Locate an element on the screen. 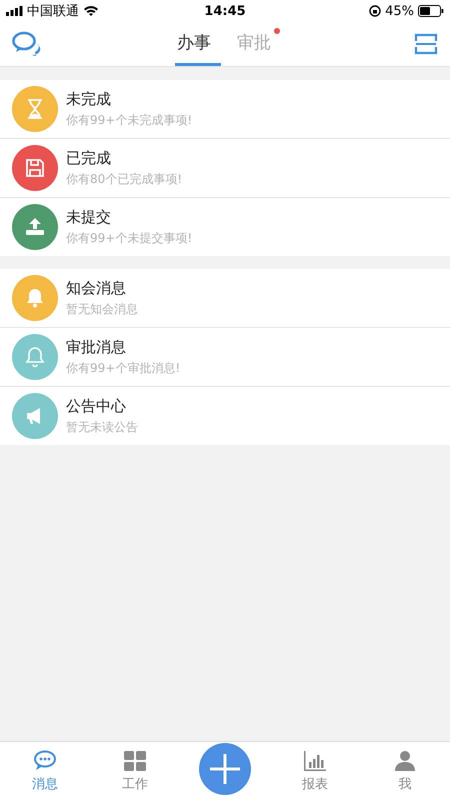 This screenshot has width=450, height=800. item-subtitle: 你有99+个未提交事项! is located at coordinates (129, 238).